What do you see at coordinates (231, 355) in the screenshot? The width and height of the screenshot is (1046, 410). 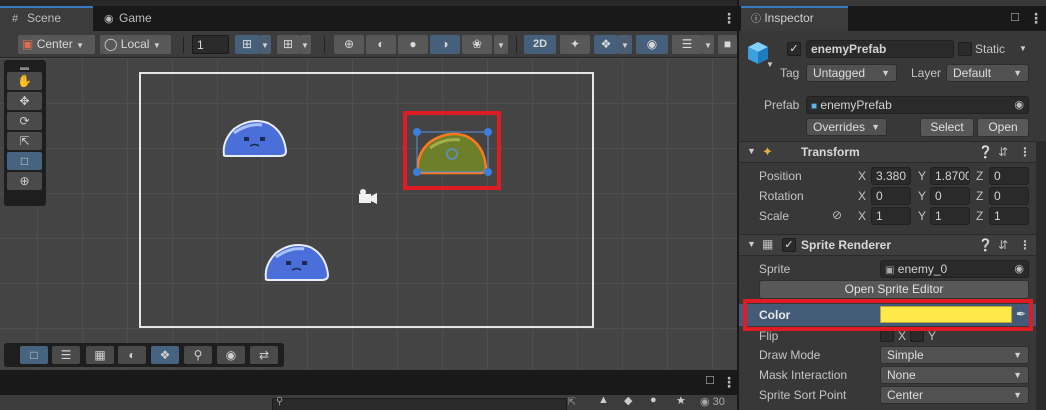 I see `visibility-overlay-icon: ◉` at bounding box center [231, 355].